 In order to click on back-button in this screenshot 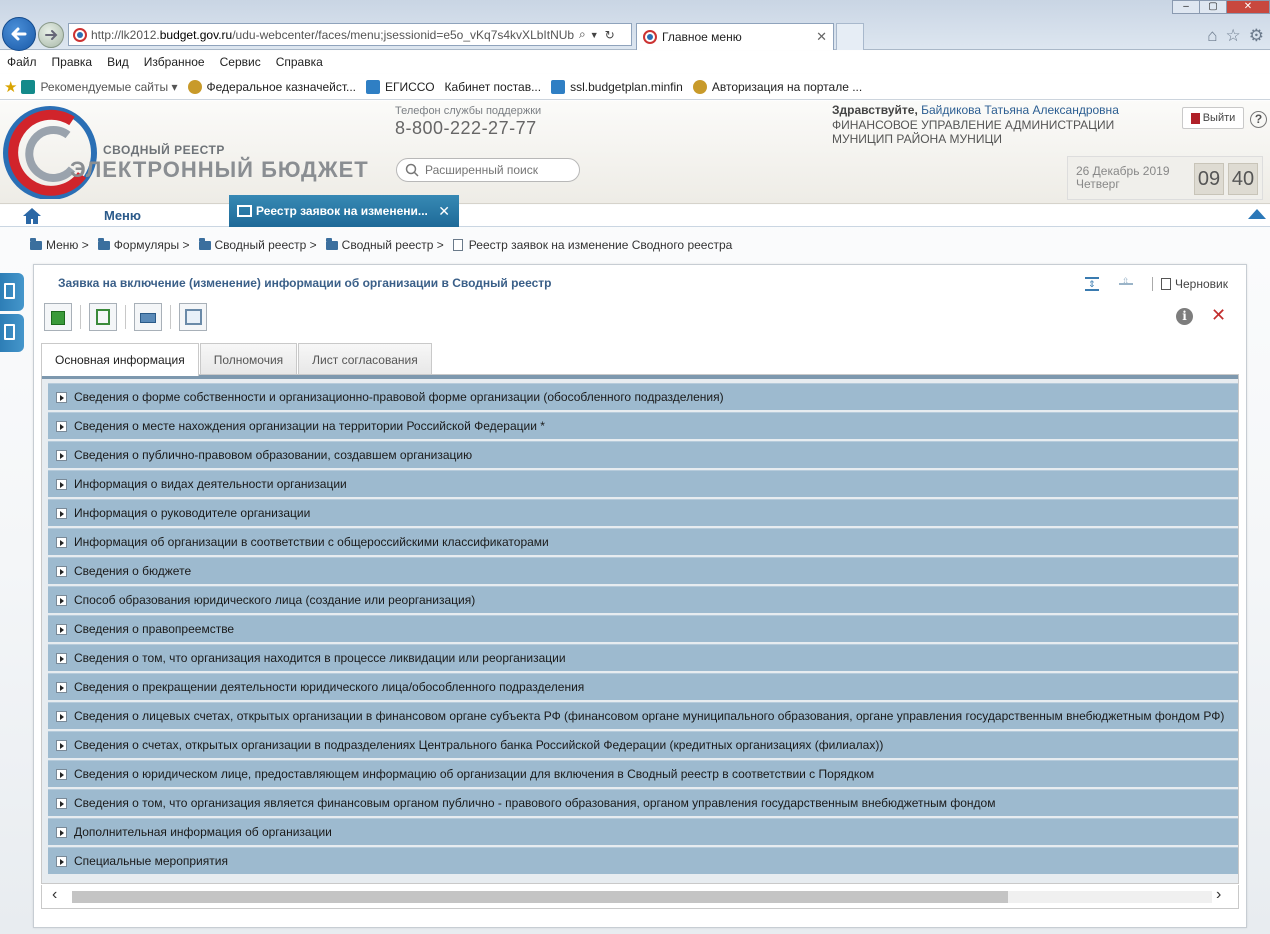, I will do `click(19, 34)`.